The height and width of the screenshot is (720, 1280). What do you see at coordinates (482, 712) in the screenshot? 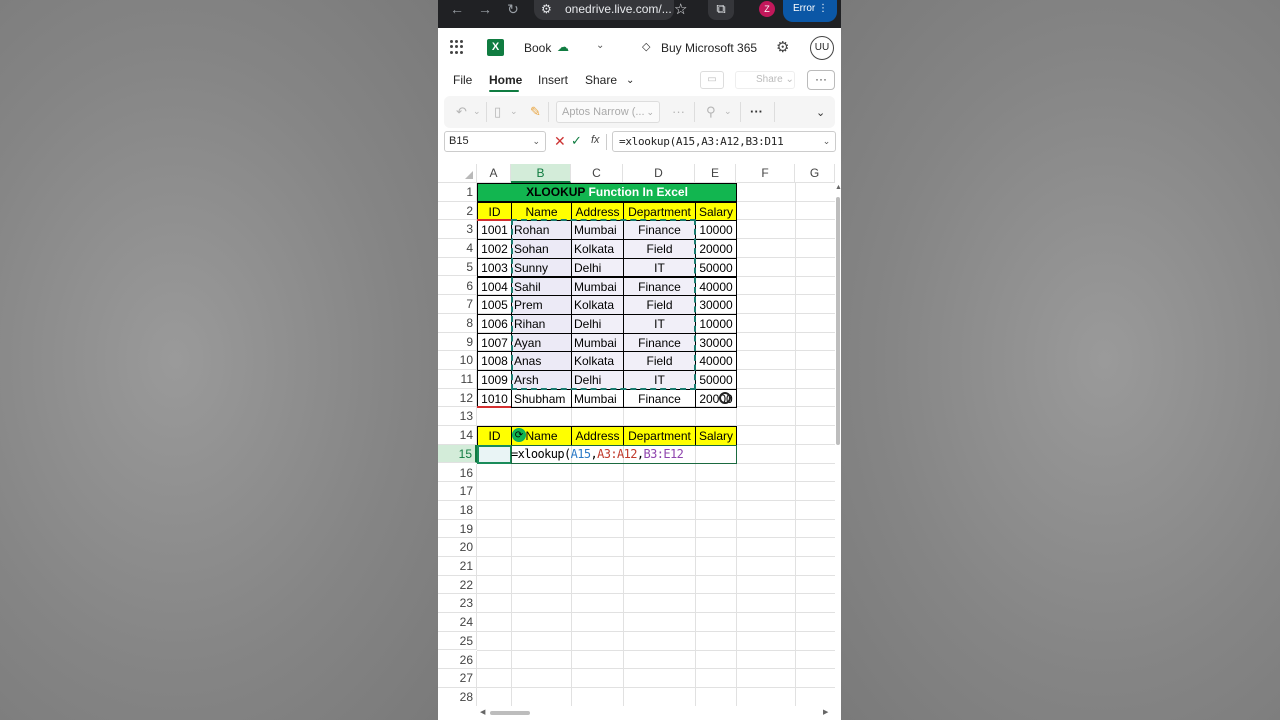
I see `scroll-left-arrow-icon: ◀` at bounding box center [482, 712].